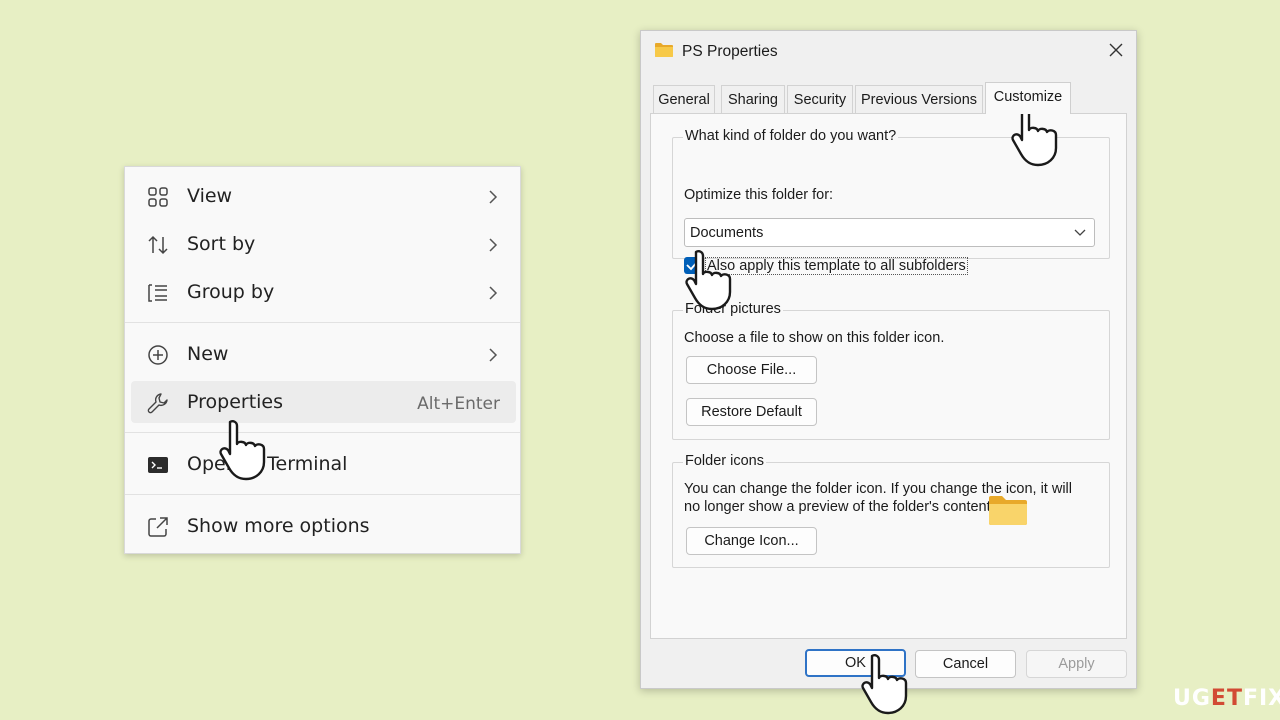 Image resolution: width=1280 pixels, height=720 pixels. Describe the element at coordinates (323, 196) in the screenshot. I see `menu-item-view: View` at that location.